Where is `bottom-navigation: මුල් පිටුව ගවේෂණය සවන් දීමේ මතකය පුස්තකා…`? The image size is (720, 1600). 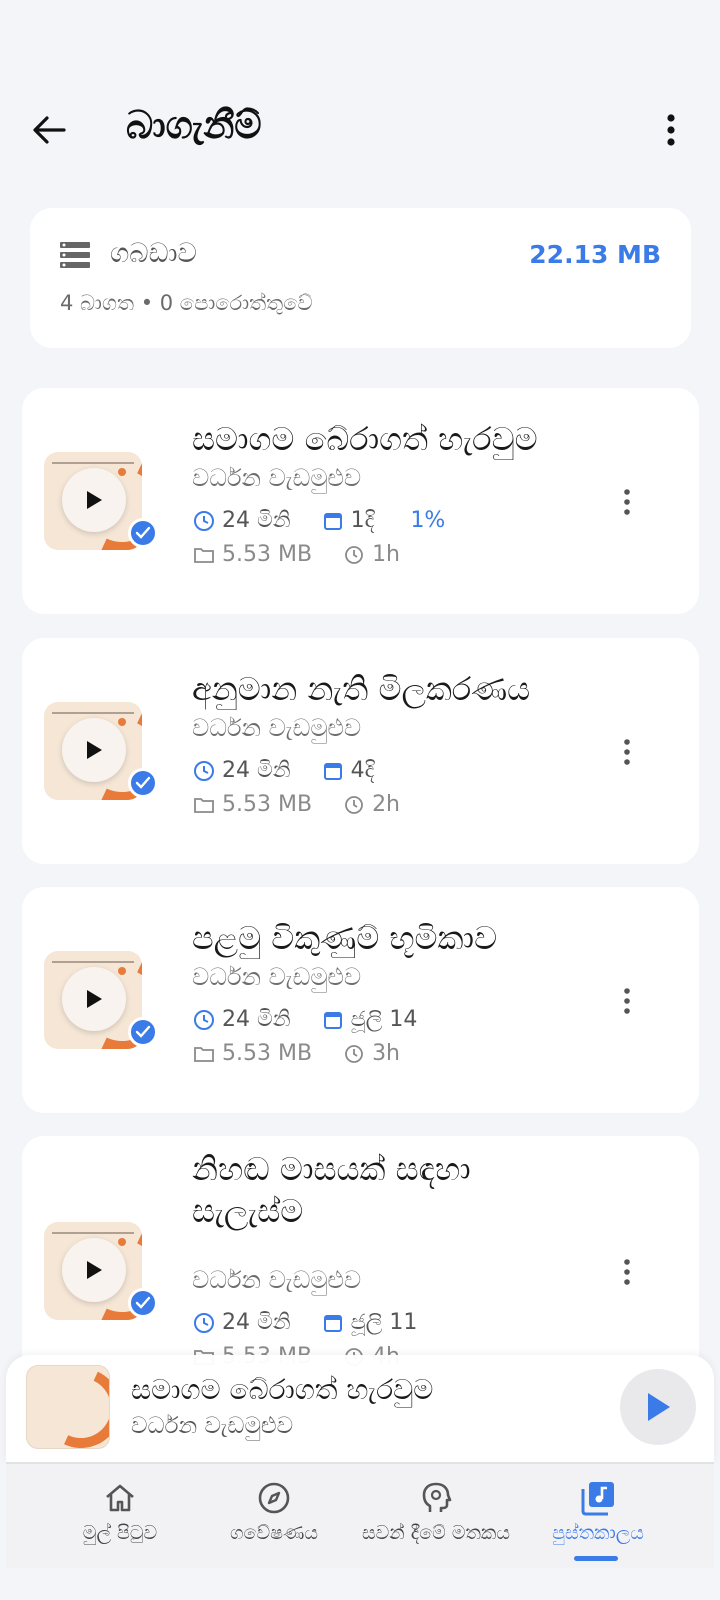
bottom-navigation: මුල් පිටුව ගවේෂණය සවන් දීමේ මතකය පුස්තකා… is located at coordinates (360, 1515).